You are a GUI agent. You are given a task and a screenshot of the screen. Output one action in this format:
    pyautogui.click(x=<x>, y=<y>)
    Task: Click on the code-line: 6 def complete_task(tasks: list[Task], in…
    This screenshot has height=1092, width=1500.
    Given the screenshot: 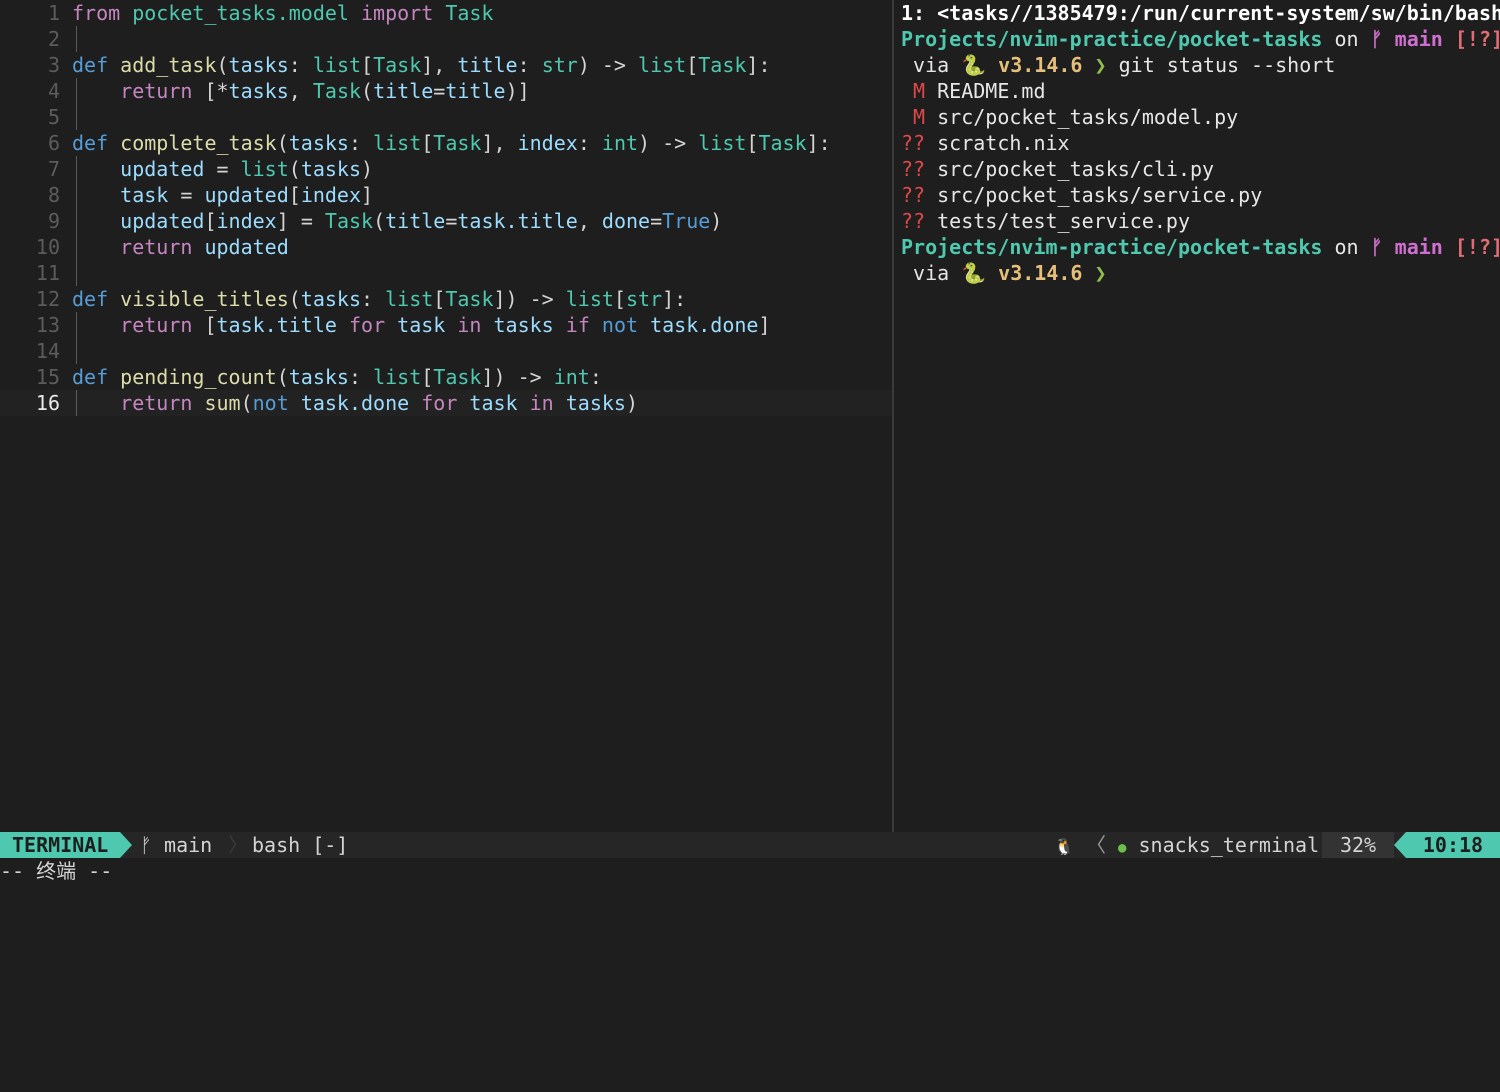 What is the action you would take?
    pyautogui.click(x=446, y=143)
    